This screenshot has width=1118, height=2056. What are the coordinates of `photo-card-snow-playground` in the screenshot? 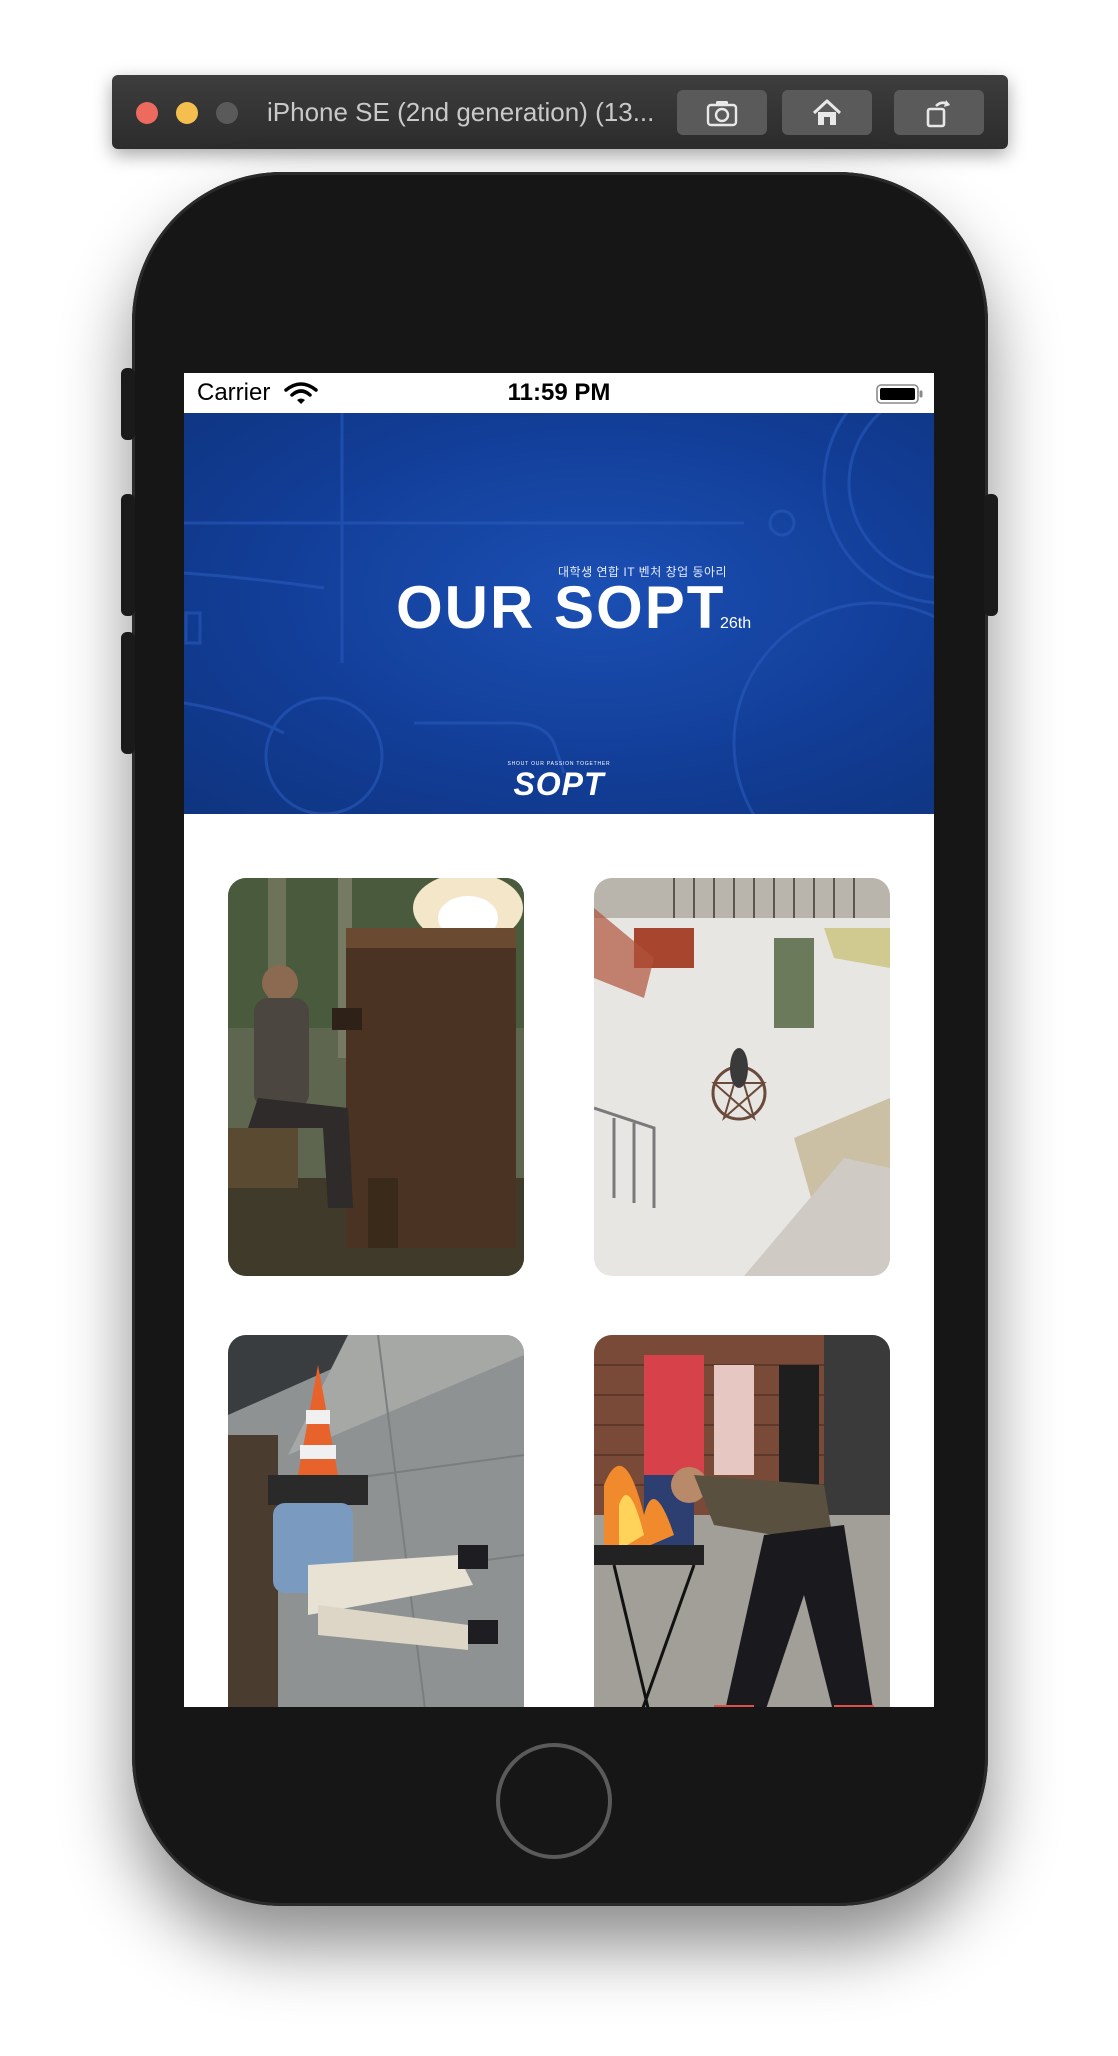 It's located at (742, 1077).